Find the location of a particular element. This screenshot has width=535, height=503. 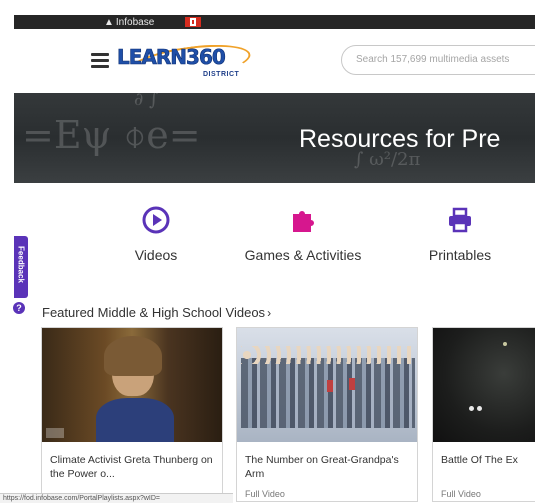

crowd-illustration is located at coordinates (328, 393).